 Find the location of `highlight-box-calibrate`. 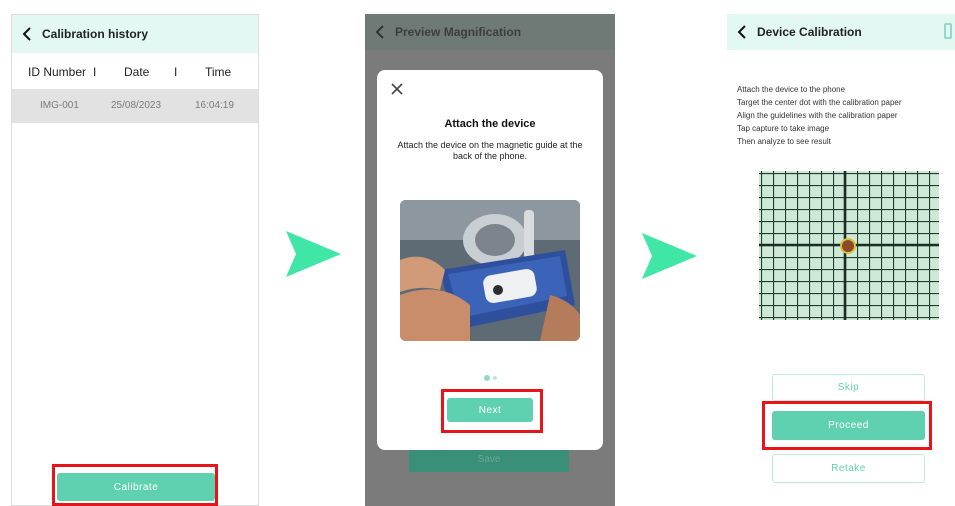

highlight-box-calibrate is located at coordinates (135, 485).